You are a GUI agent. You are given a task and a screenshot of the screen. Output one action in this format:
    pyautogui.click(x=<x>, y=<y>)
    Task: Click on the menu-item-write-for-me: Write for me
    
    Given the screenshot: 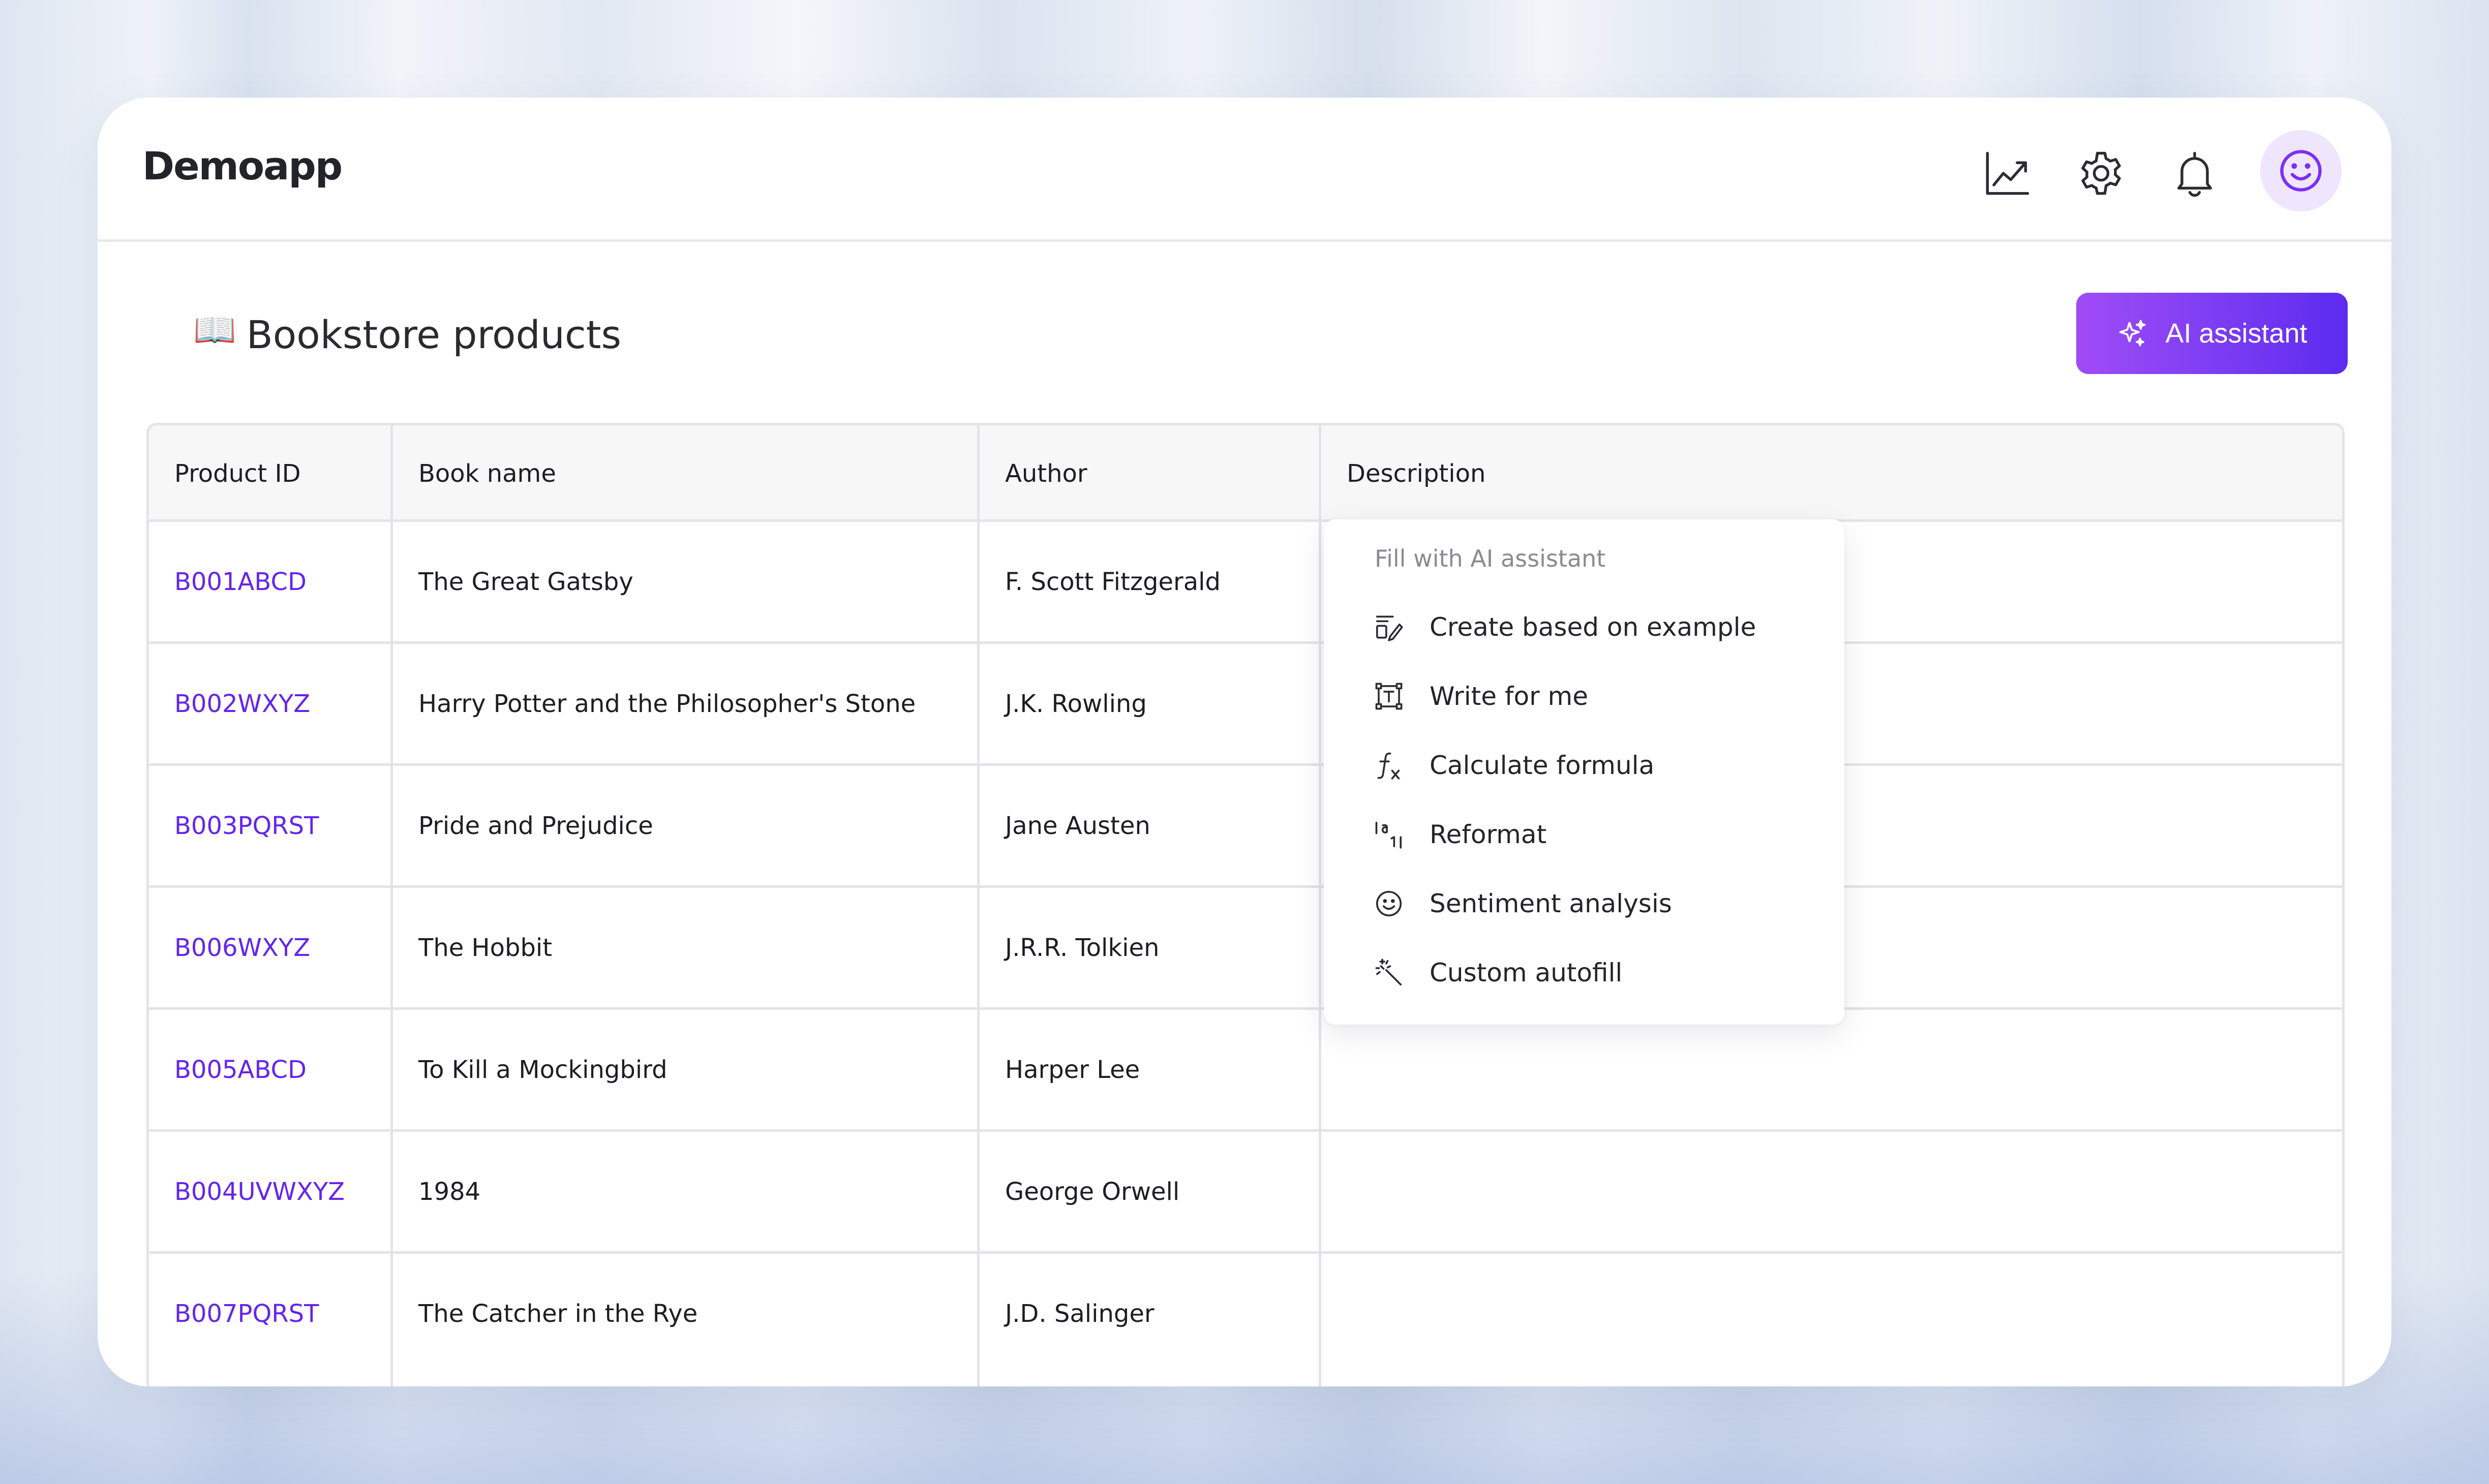 What is the action you would take?
    pyautogui.click(x=1584, y=696)
    